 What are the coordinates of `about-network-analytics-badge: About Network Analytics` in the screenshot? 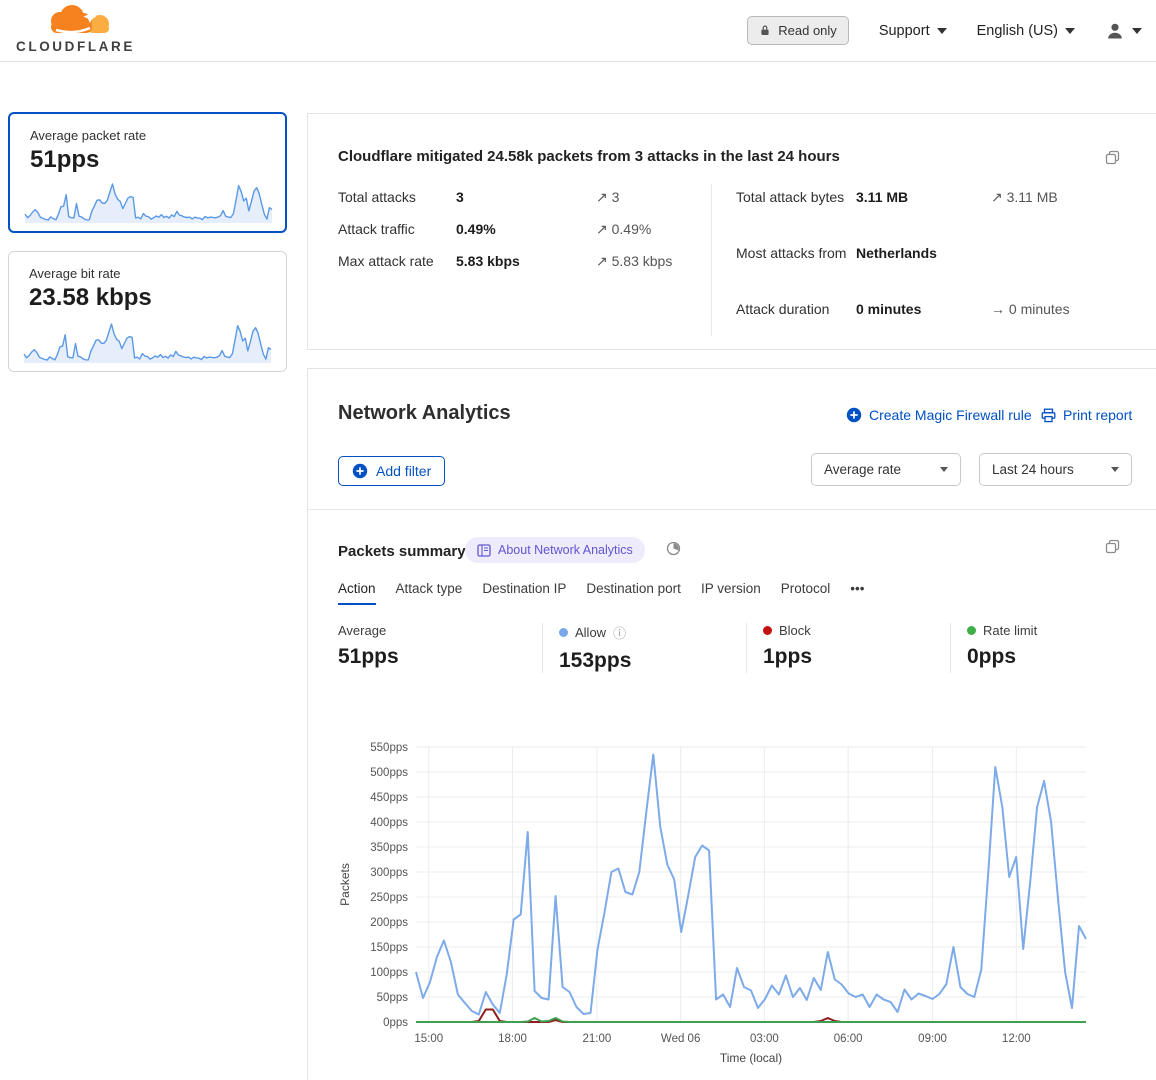 It's located at (555, 550).